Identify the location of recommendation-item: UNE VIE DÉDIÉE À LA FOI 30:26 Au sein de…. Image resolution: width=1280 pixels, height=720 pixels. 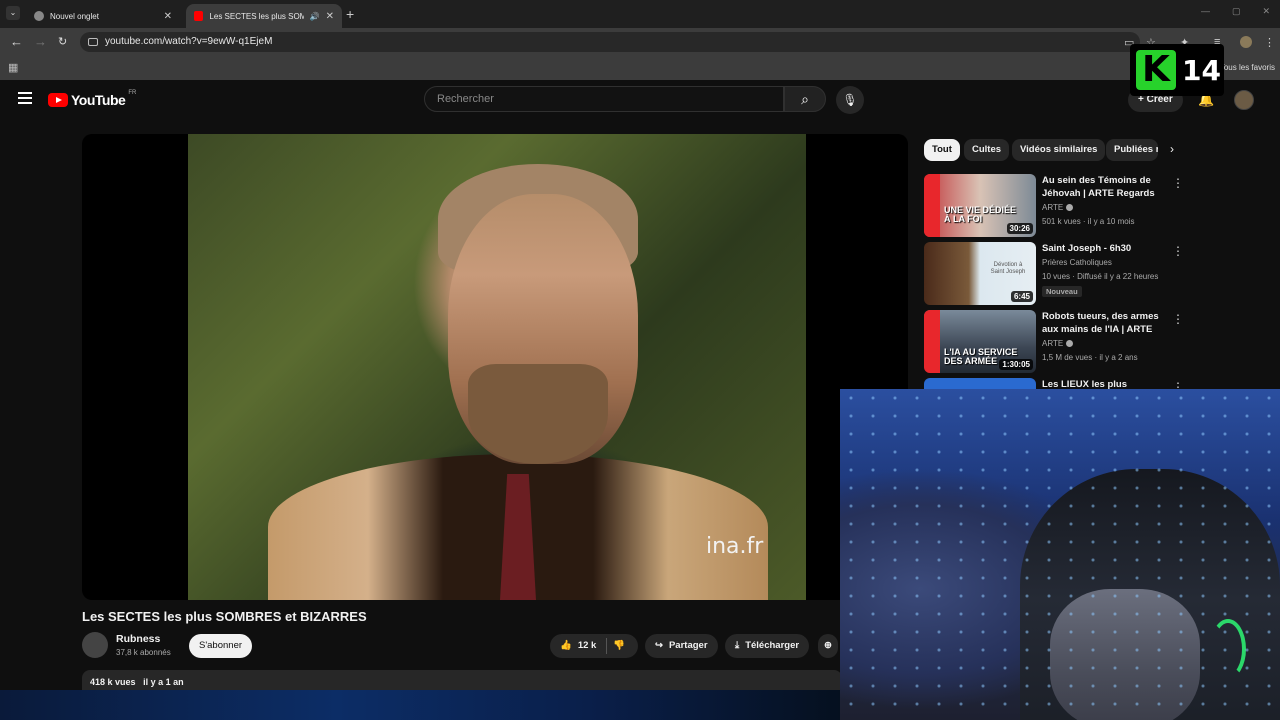
(1054, 206).